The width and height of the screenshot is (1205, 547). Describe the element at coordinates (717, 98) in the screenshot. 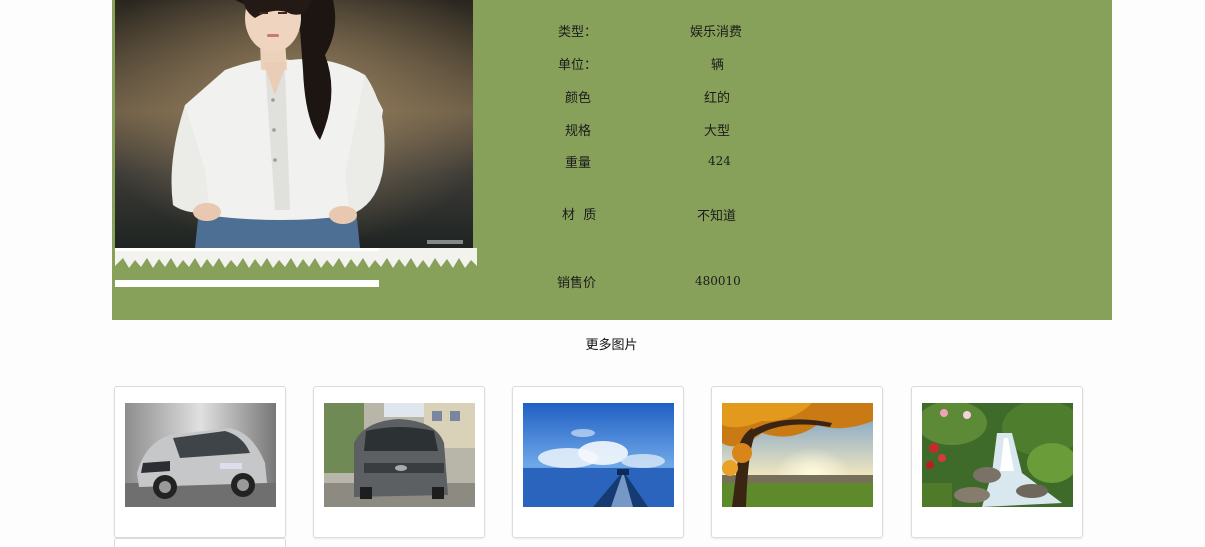

I see `spec-value-color: 红的` at that location.